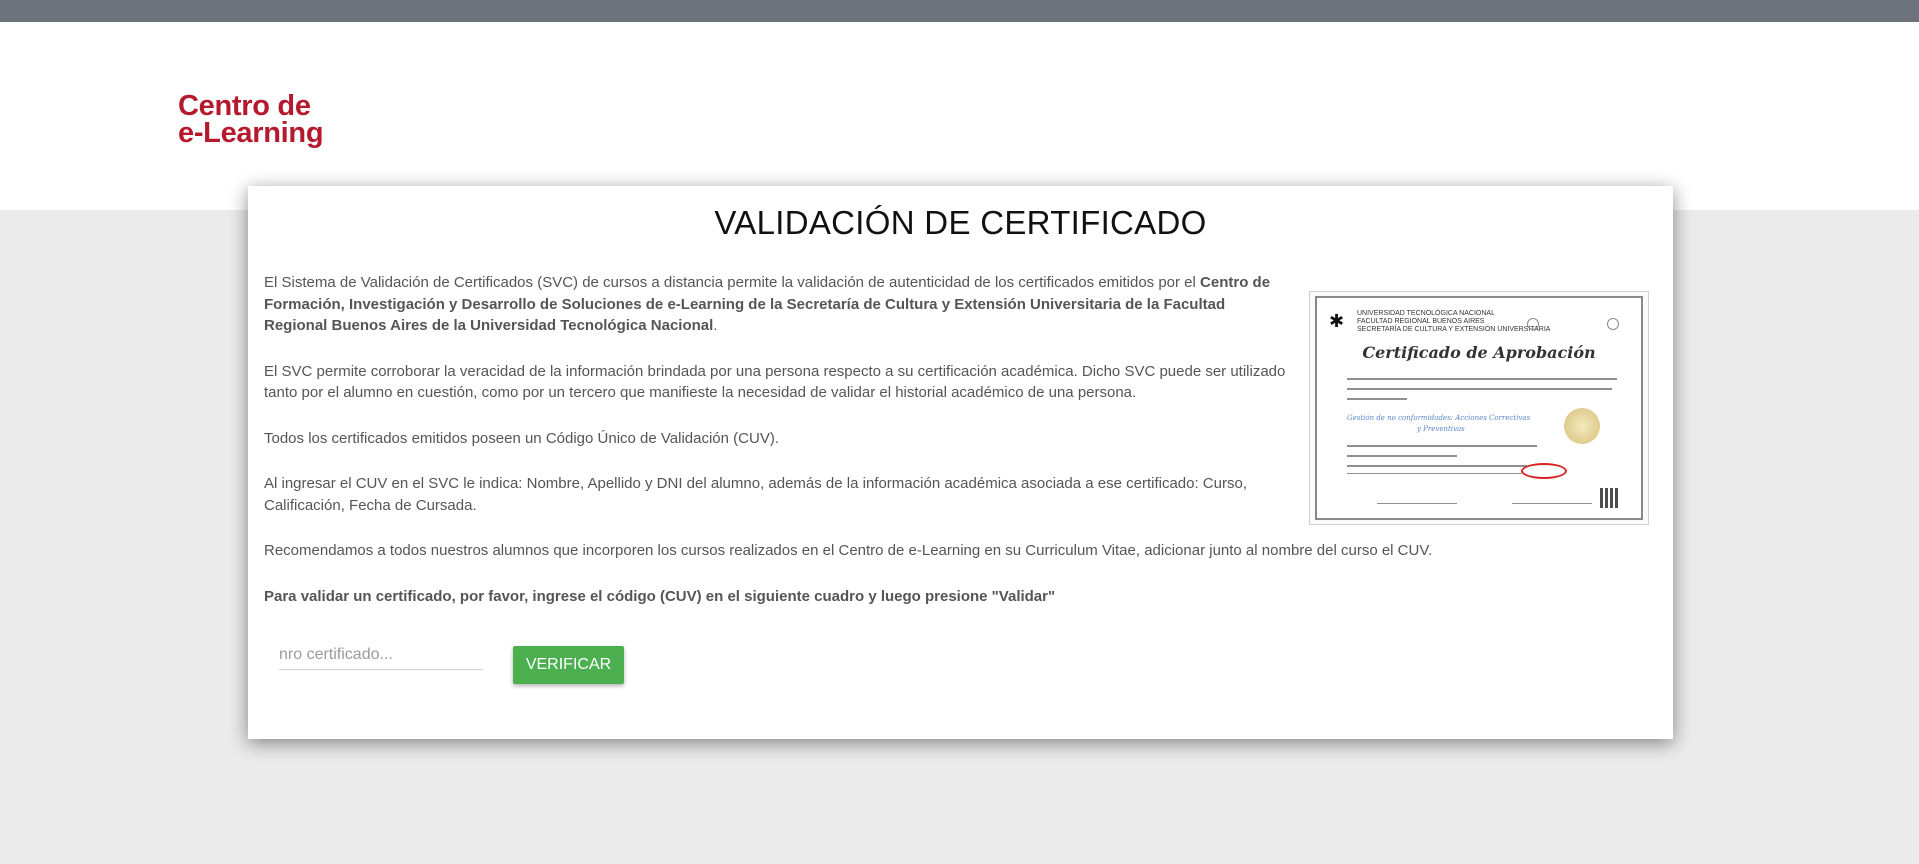 This screenshot has width=1919, height=864. Describe the element at coordinates (715, 325) in the screenshot. I see `intro-end: .` at that location.